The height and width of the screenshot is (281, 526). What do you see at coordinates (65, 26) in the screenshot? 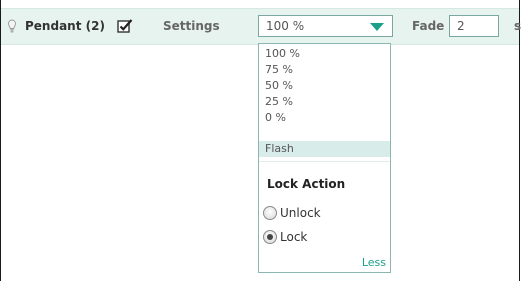
I see `device-name: Pendant (2)` at bounding box center [65, 26].